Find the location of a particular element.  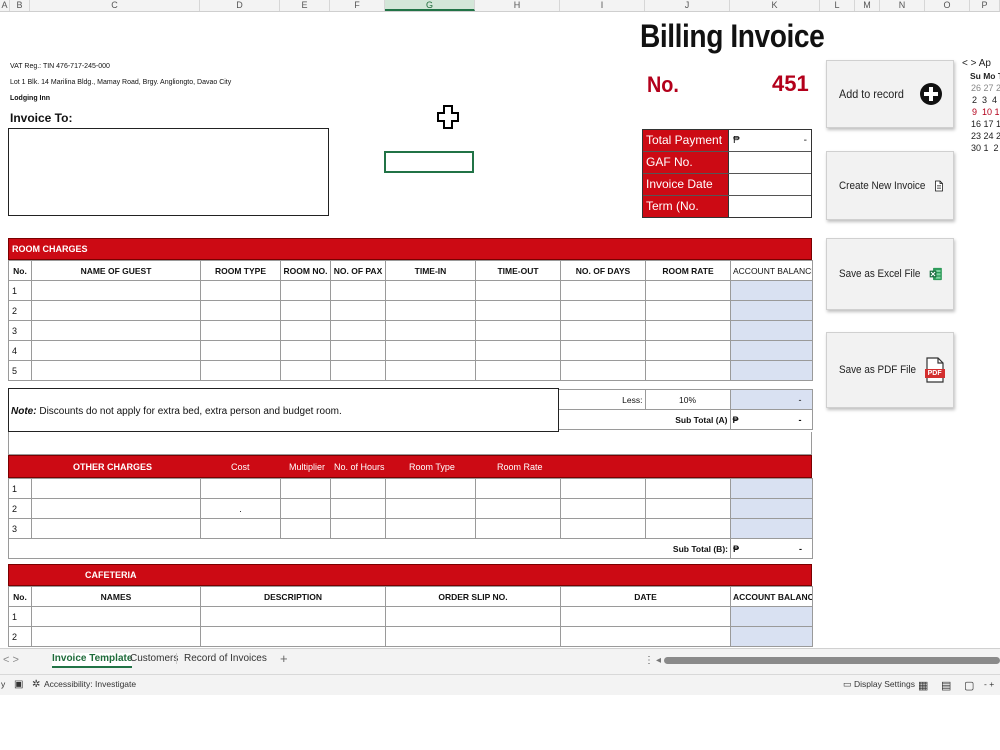

col-account-balance: ACCOUNT BALANCE is located at coordinates (771, 596).